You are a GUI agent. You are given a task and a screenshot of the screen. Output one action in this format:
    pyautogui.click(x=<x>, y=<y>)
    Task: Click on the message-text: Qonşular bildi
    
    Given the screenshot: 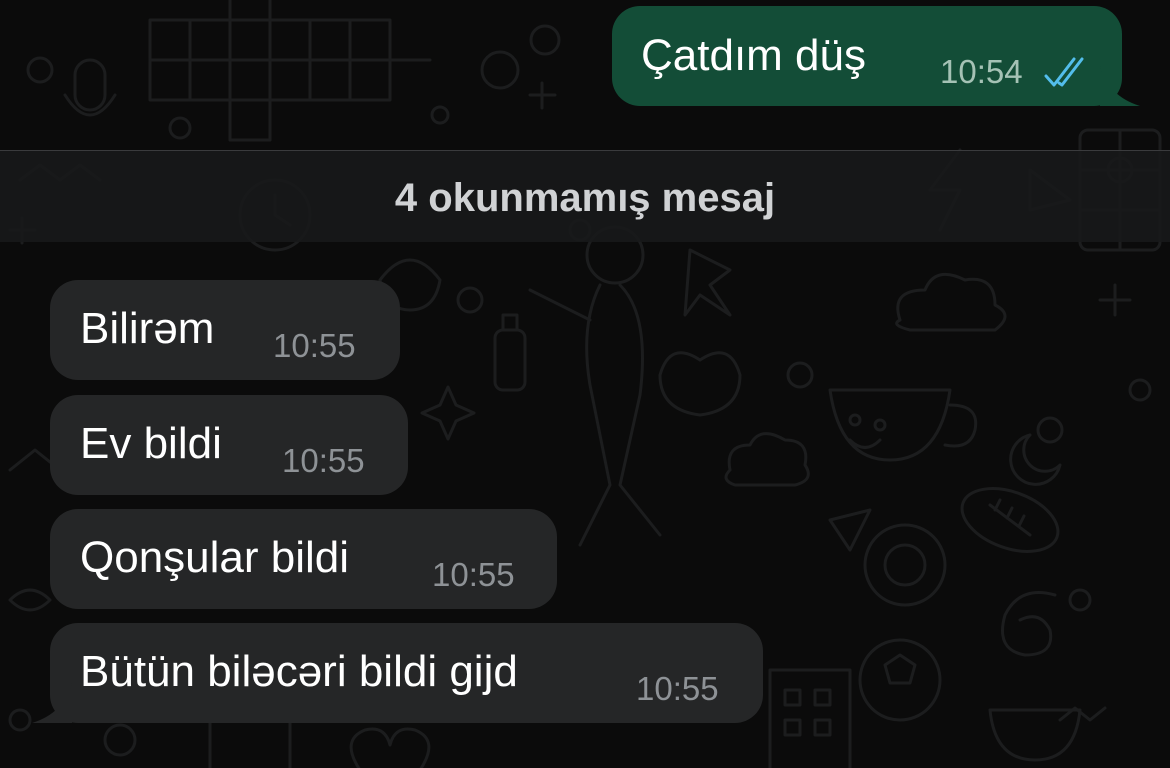 What is the action you would take?
    pyautogui.click(x=215, y=557)
    